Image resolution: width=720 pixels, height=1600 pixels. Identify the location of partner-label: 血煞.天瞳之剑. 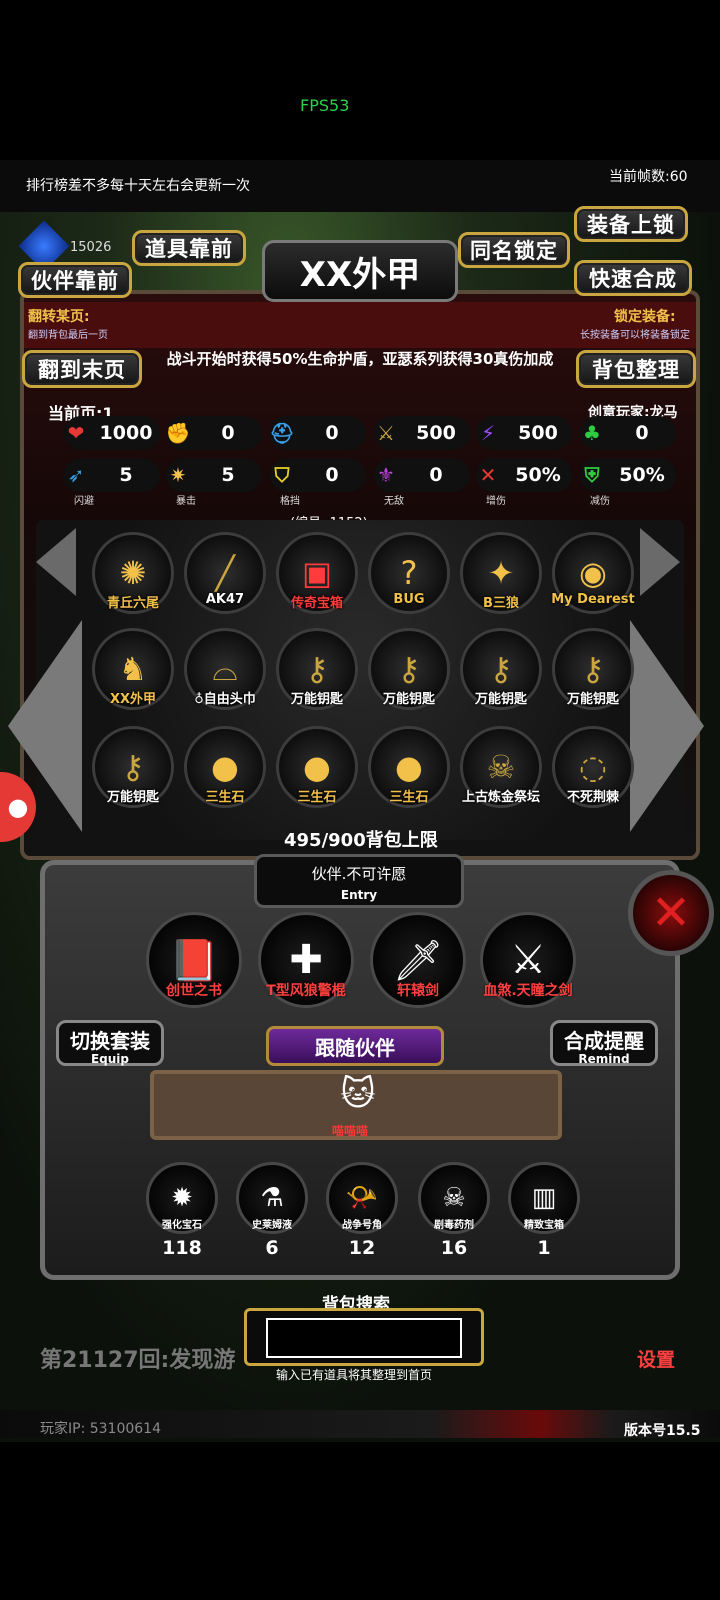
(528, 991).